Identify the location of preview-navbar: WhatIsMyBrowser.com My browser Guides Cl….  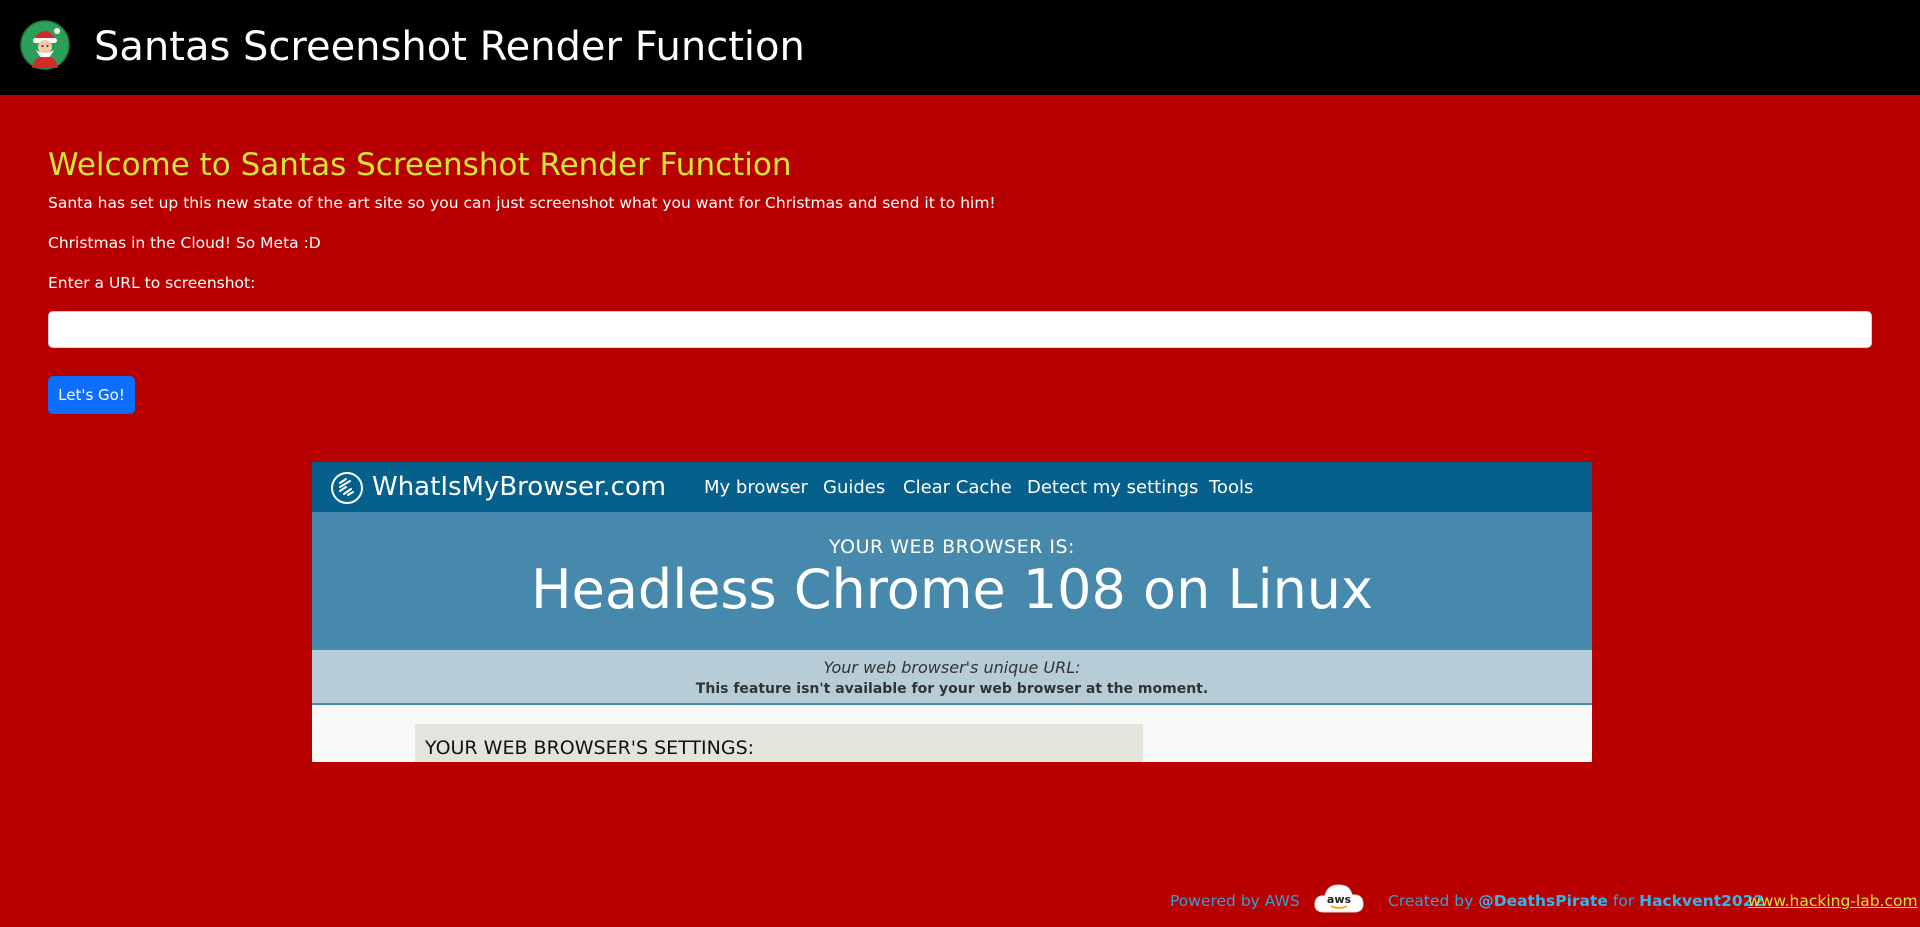
(952, 487).